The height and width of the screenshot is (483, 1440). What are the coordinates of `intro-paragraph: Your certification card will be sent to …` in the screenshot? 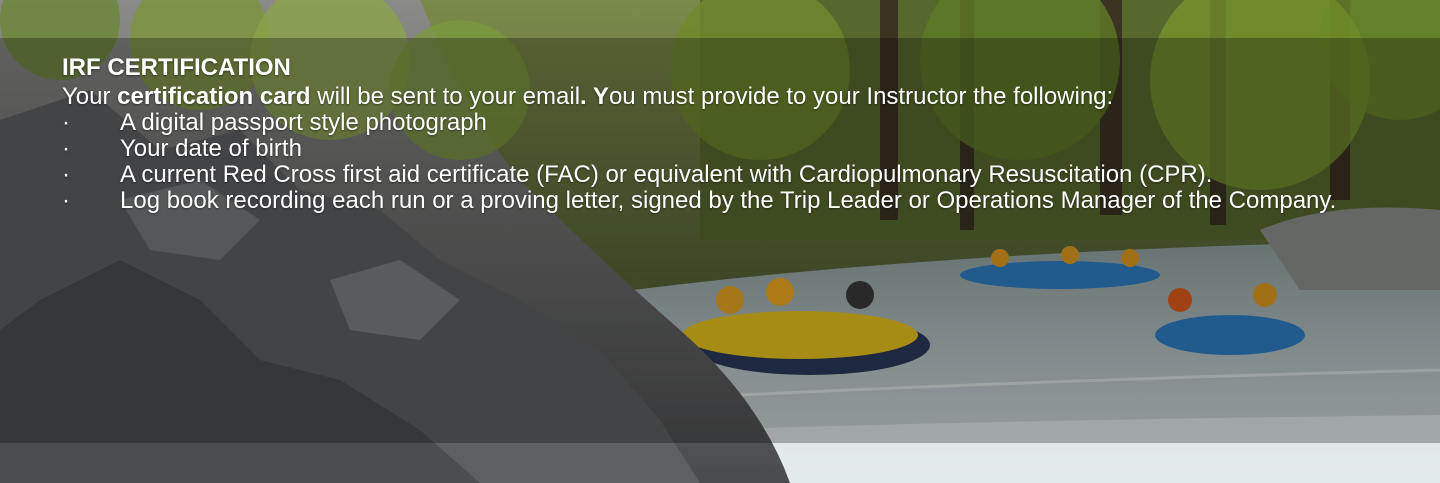 It's located at (707, 97).